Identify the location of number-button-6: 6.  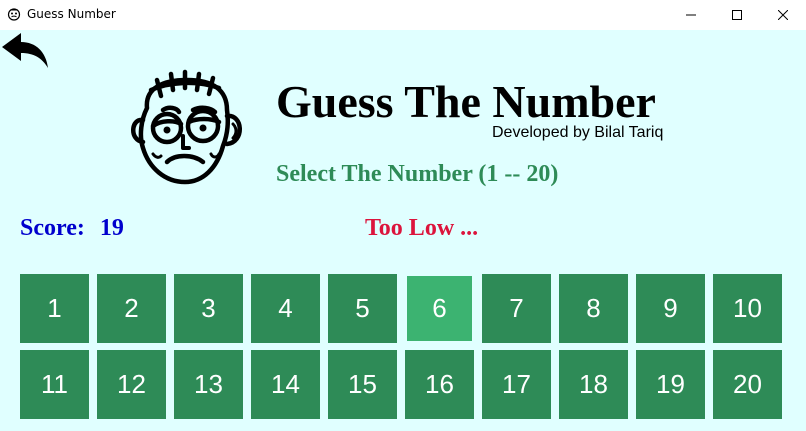
(439, 308).